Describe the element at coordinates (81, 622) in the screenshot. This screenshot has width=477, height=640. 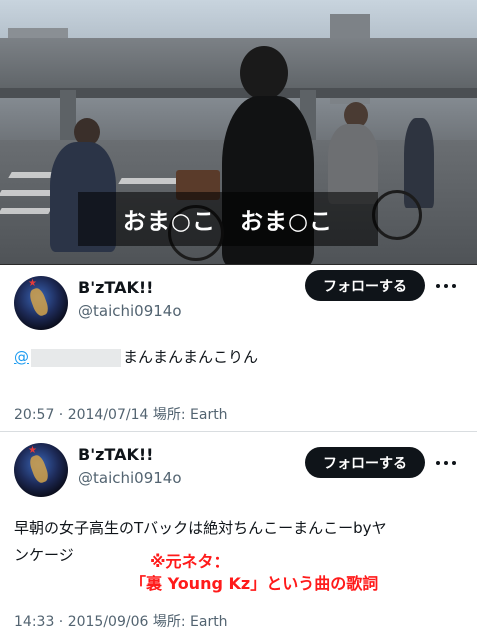
I see `timestamp: 14:33 · 2015/09/06` at that location.